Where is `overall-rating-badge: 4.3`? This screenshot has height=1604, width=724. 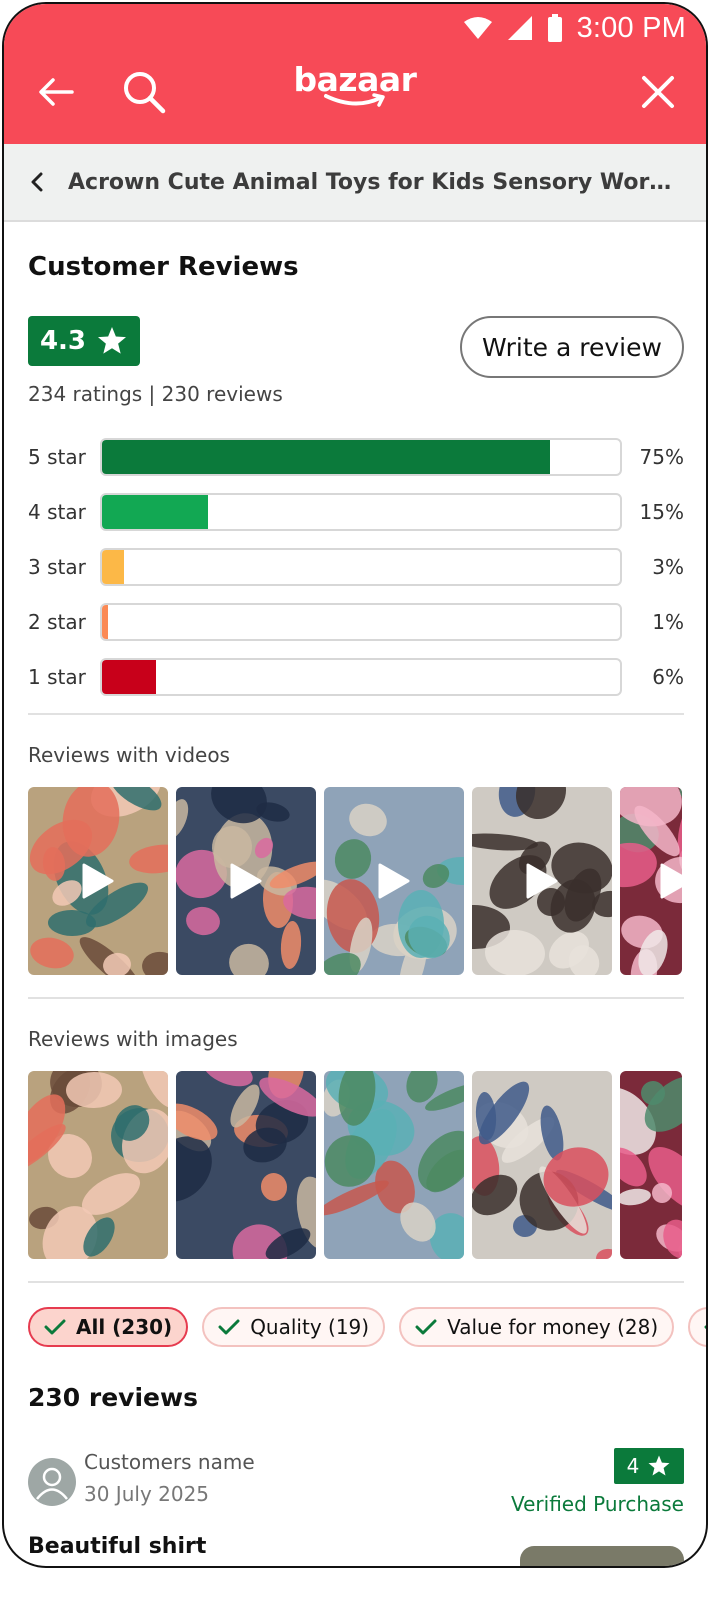 overall-rating-badge: 4.3 is located at coordinates (84, 341).